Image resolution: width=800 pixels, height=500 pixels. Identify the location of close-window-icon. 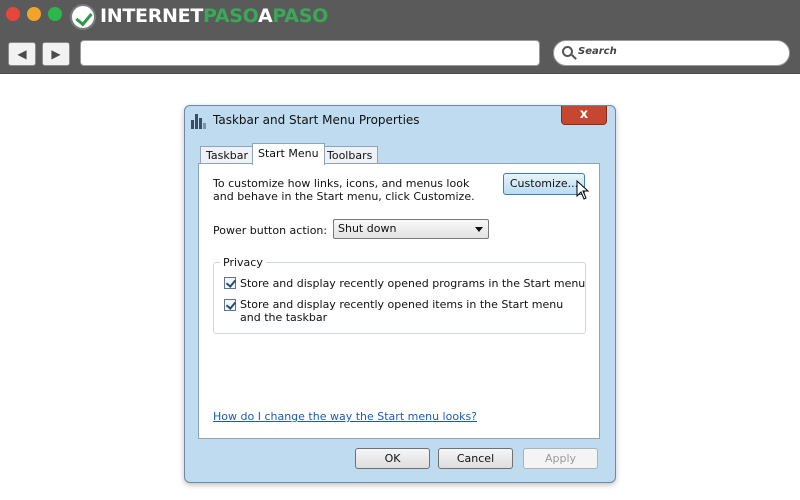
(13, 14).